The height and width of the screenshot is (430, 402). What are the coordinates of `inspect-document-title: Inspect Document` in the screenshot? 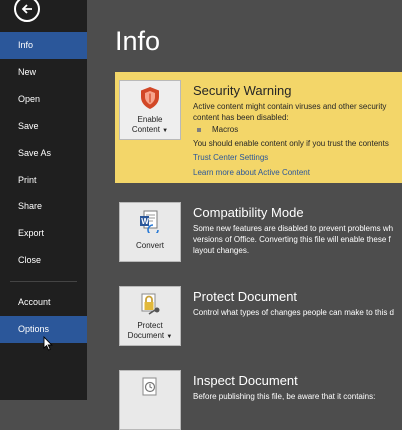 It's located at (245, 380).